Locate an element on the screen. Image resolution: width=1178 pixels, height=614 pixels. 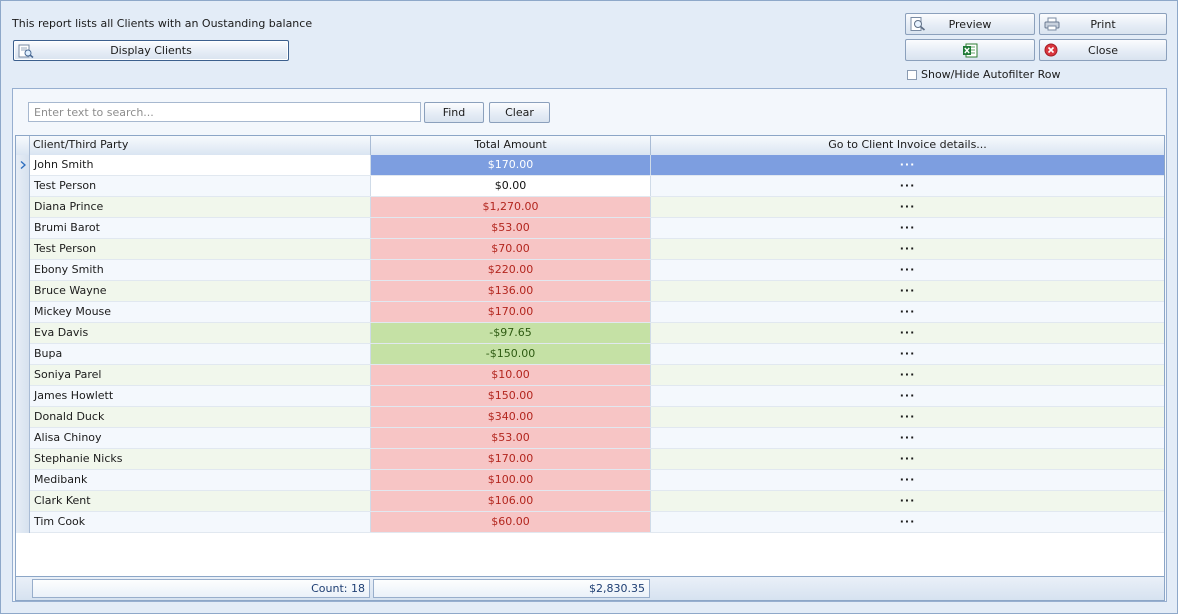
table-row: Ebony Smith $220.00 ··· is located at coordinates (590, 270).